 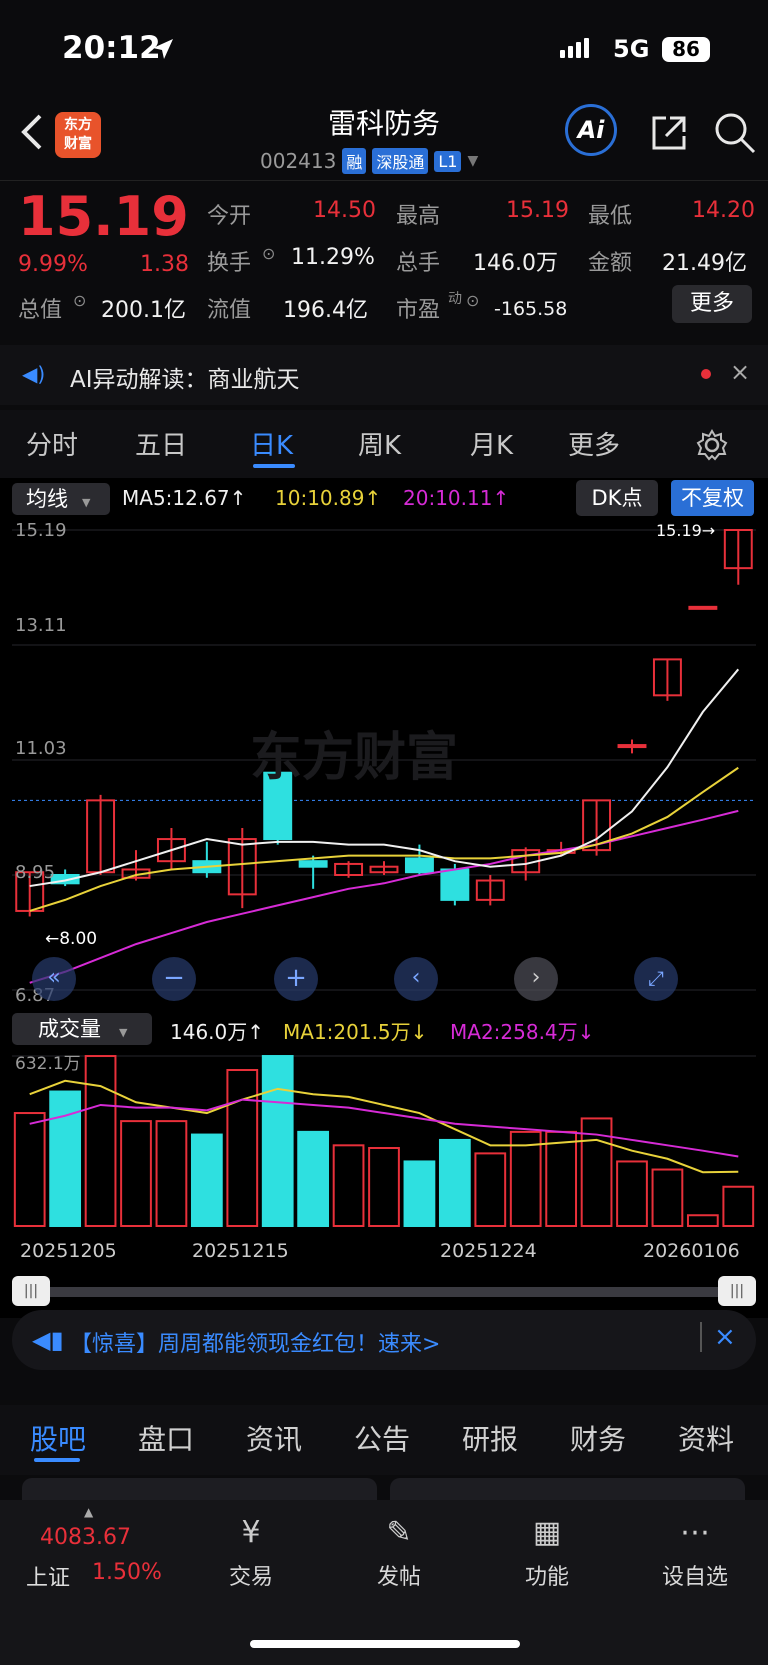 What do you see at coordinates (52, 443) in the screenshot?
I see `tab-intraday: 分时` at bounding box center [52, 443].